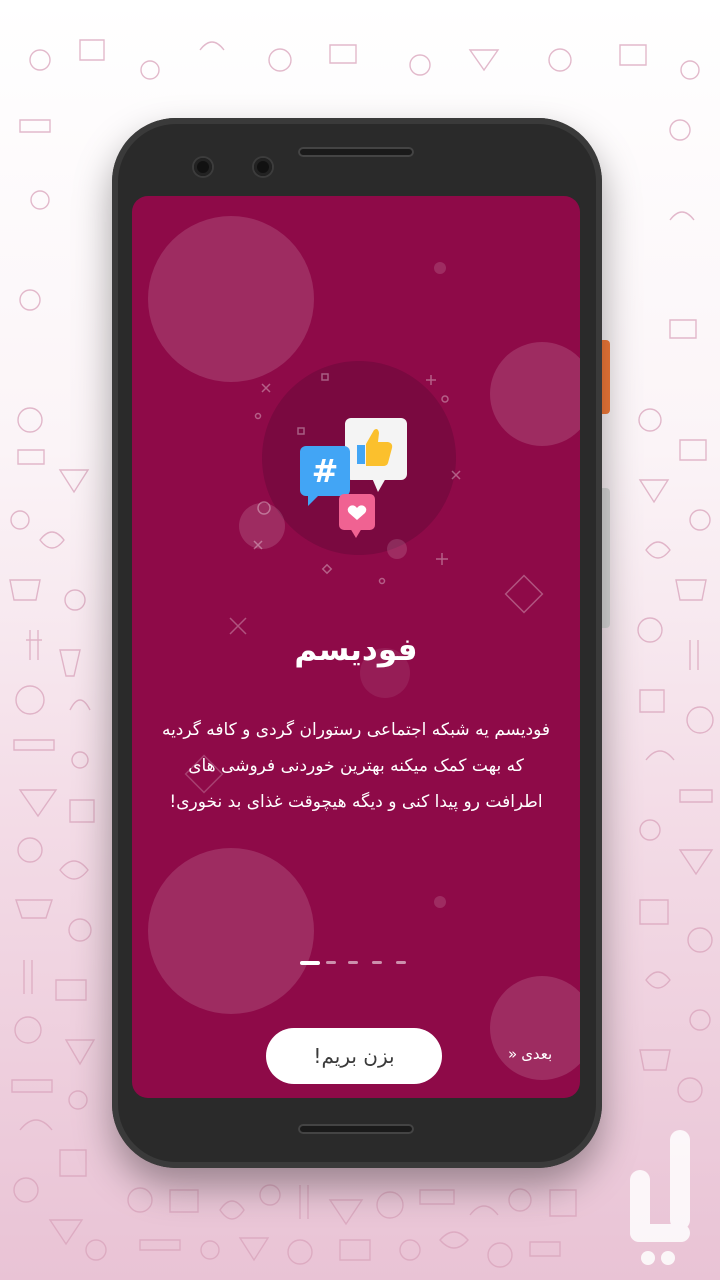 The image size is (720, 1280). Describe the element at coordinates (356, 152) in the screenshot. I see `top-speaker` at that location.